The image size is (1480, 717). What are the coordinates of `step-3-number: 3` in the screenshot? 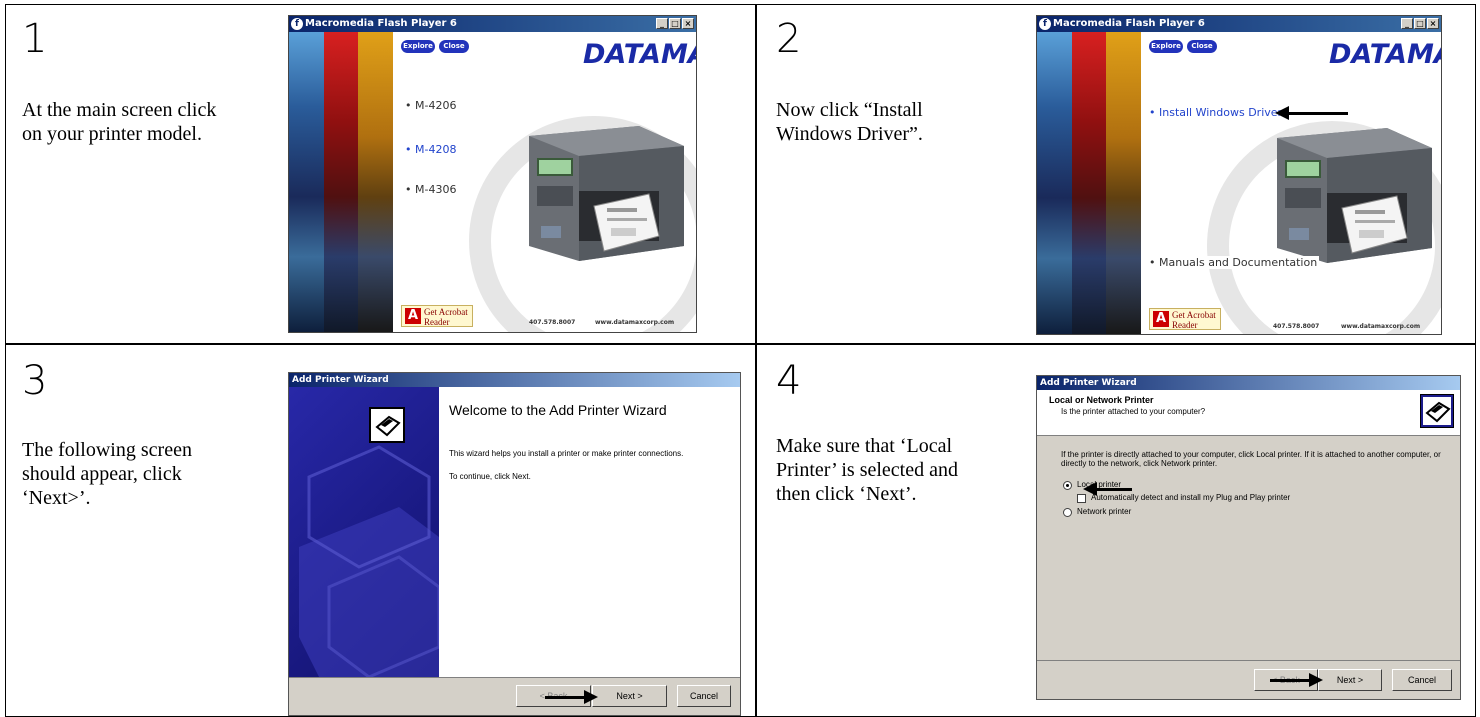 It's located at (35, 381).